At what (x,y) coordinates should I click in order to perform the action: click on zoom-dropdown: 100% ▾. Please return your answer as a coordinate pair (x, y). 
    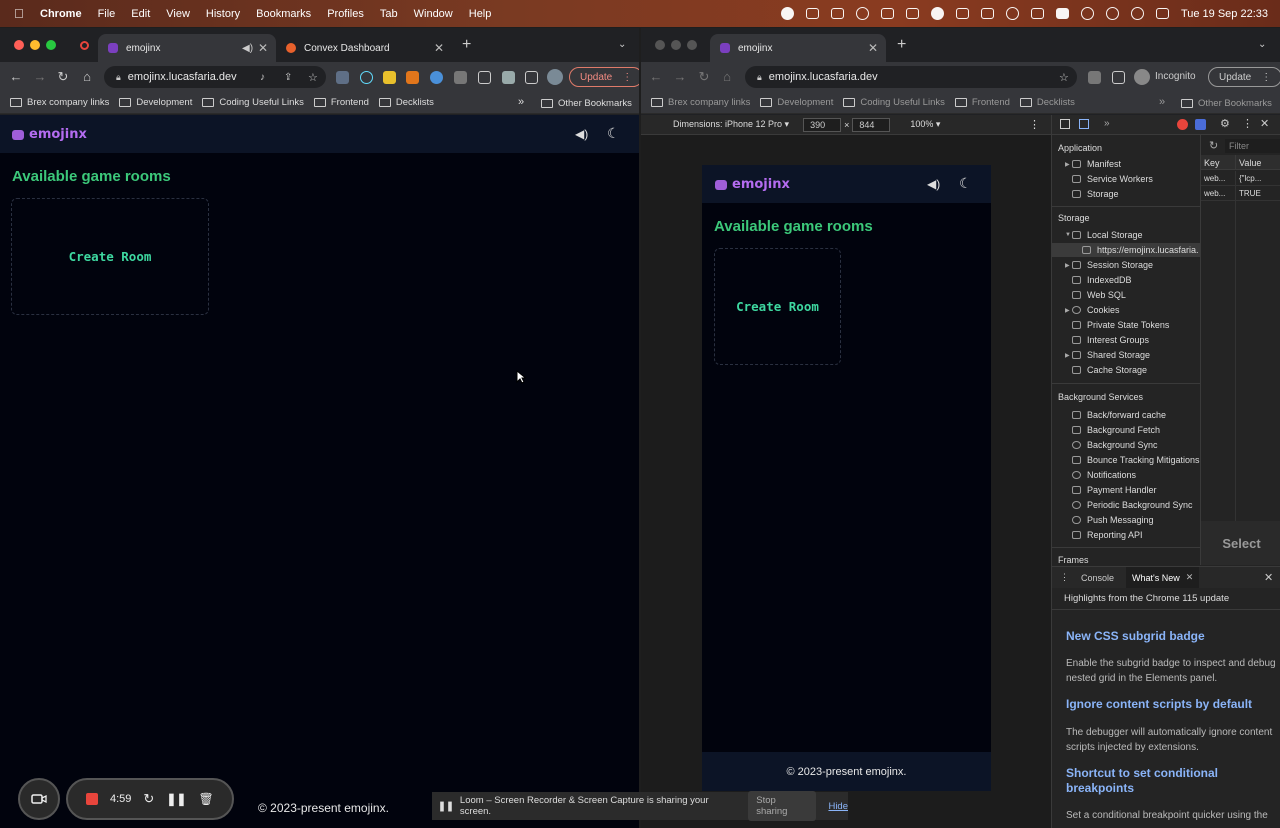
    Looking at the image, I should click on (925, 124).